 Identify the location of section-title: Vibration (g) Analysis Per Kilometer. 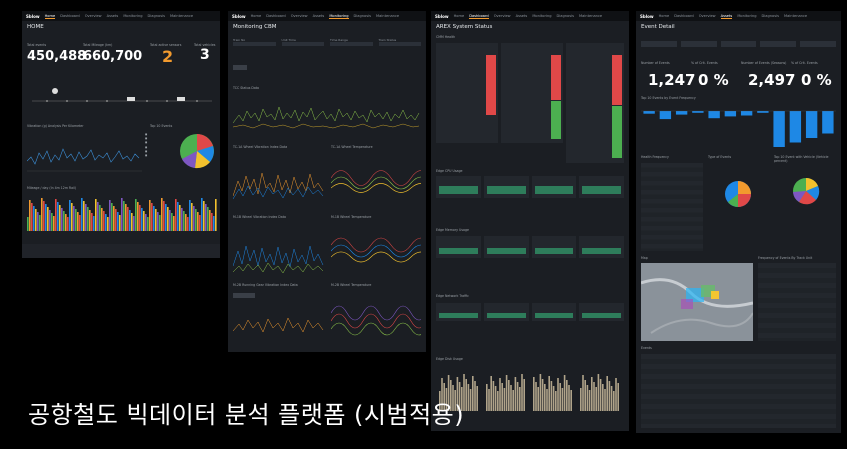
(55, 126).